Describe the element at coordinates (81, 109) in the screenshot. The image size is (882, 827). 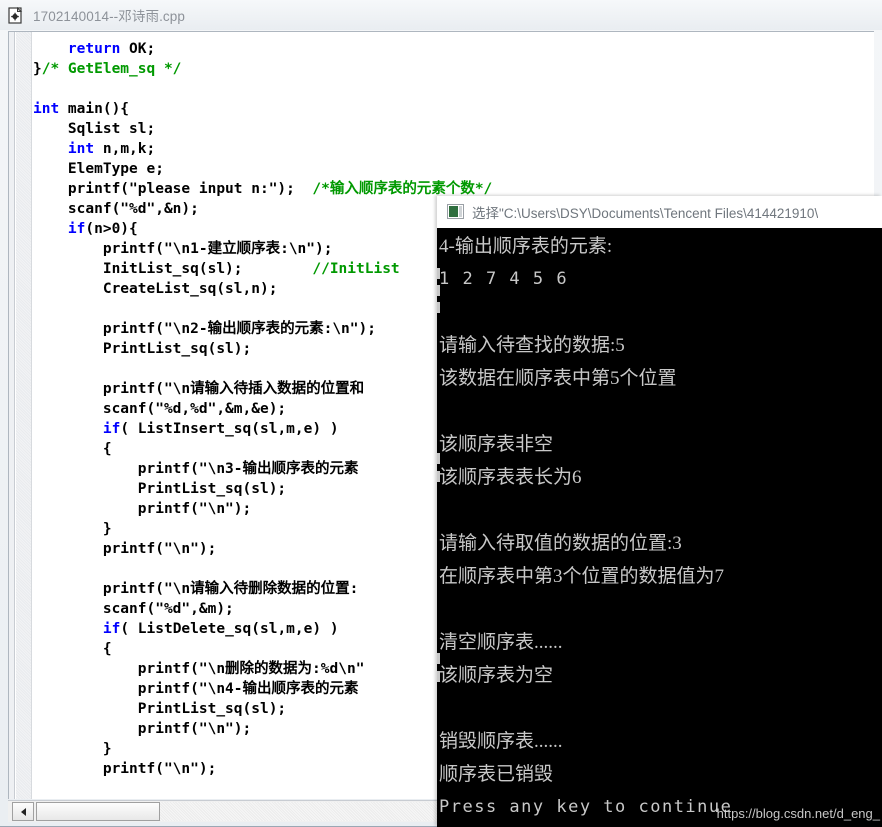
I see `code-line: int main(){` at that location.